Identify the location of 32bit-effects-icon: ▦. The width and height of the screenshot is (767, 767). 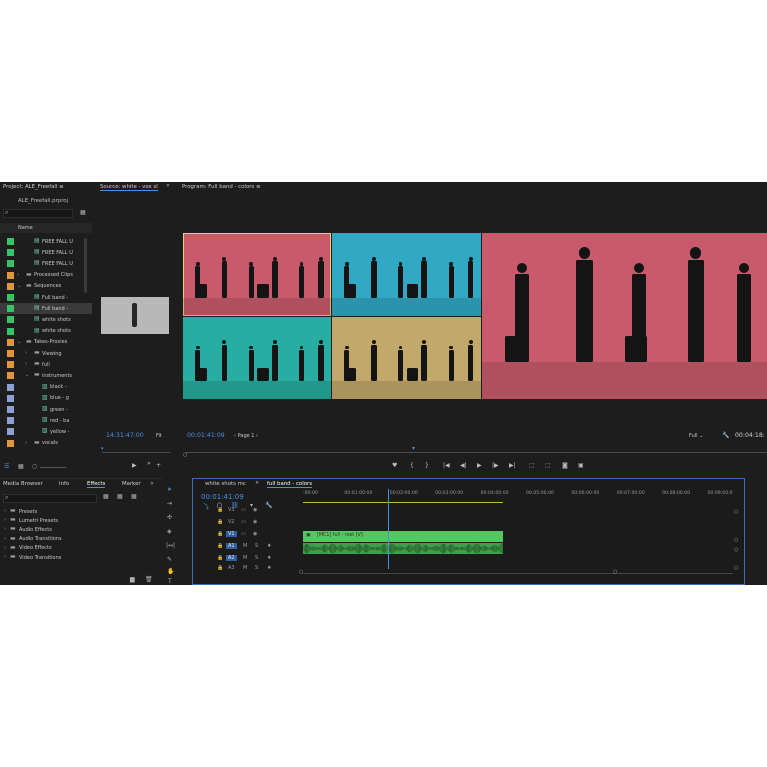
(120, 496).